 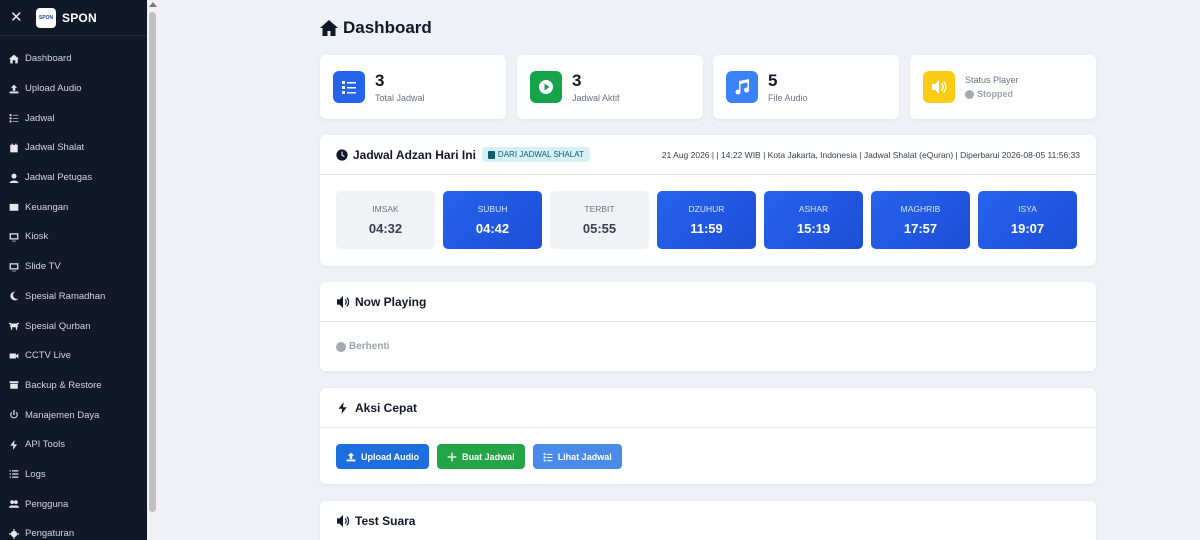 What do you see at coordinates (610, 87) in the screenshot?
I see `stat-card-jadwal-aktif: 3 Jadwal Aktif` at bounding box center [610, 87].